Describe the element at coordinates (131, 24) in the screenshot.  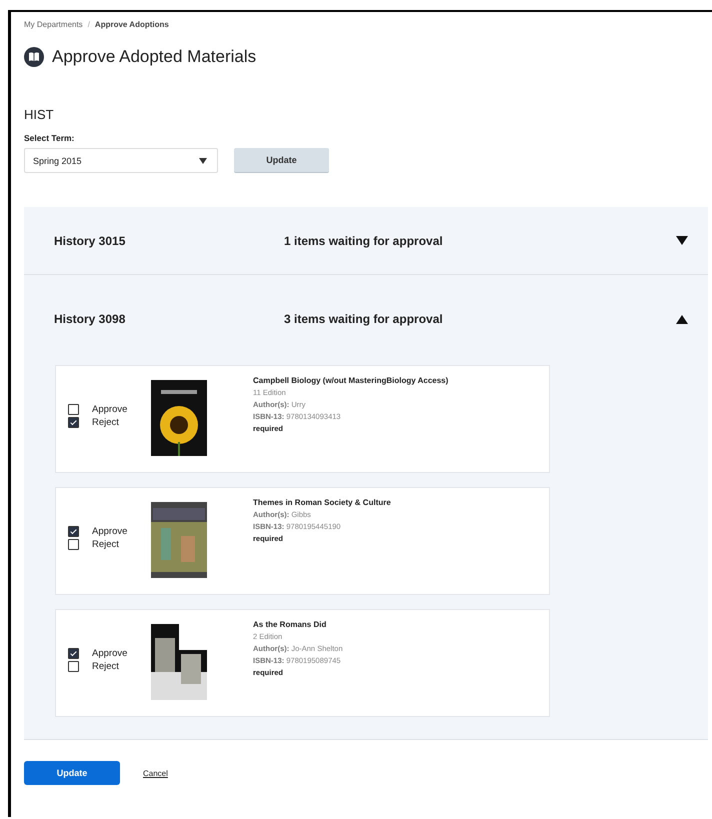
I see `breadcrumb-link: Approve Adoptions` at that location.